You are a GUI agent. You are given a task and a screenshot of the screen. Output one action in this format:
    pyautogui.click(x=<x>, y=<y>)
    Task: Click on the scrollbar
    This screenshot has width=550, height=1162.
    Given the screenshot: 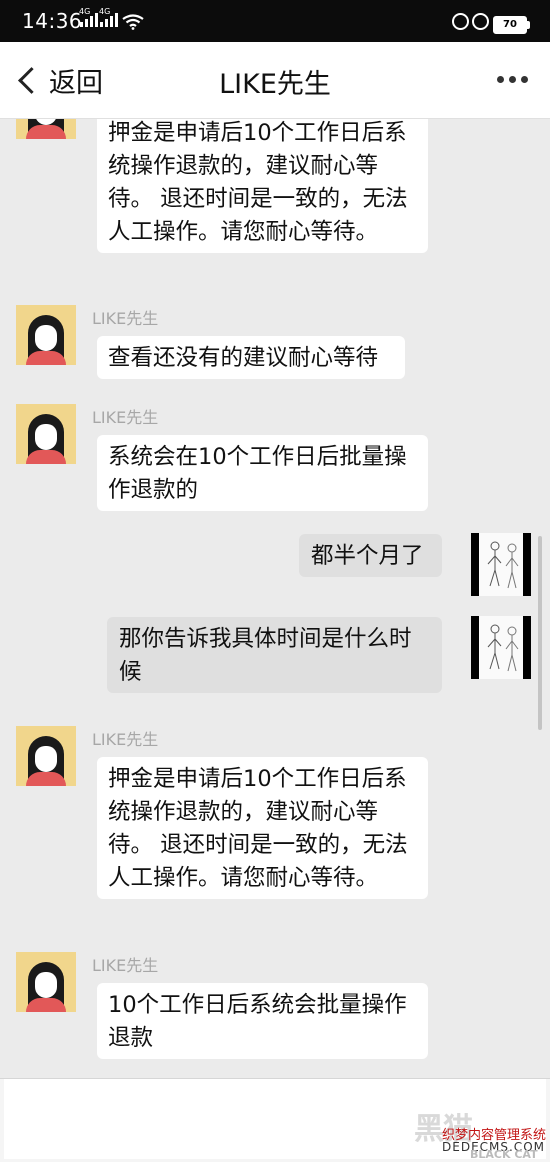 What is the action you would take?
    pyautogui.click(x=540, y=633)
    